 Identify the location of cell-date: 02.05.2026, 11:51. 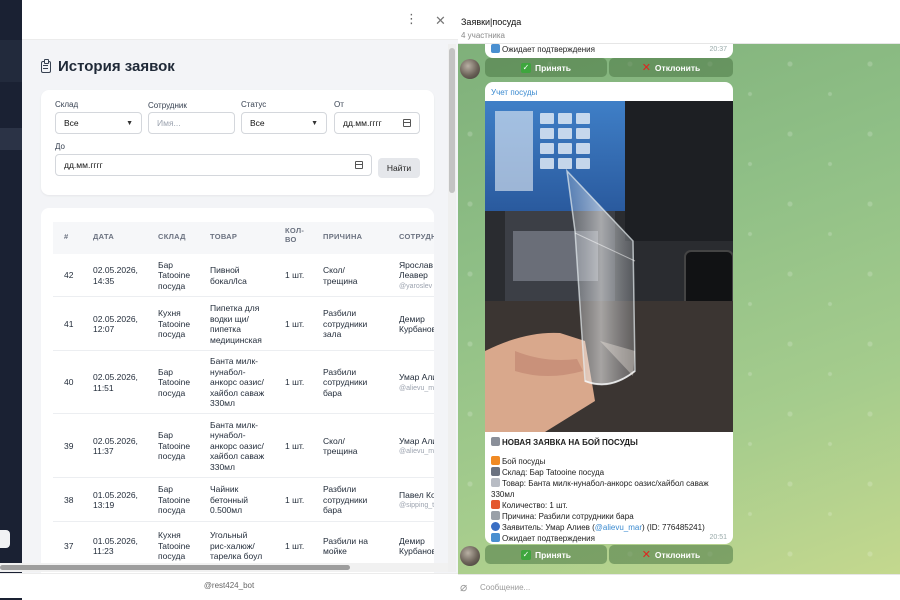
(115, 382).